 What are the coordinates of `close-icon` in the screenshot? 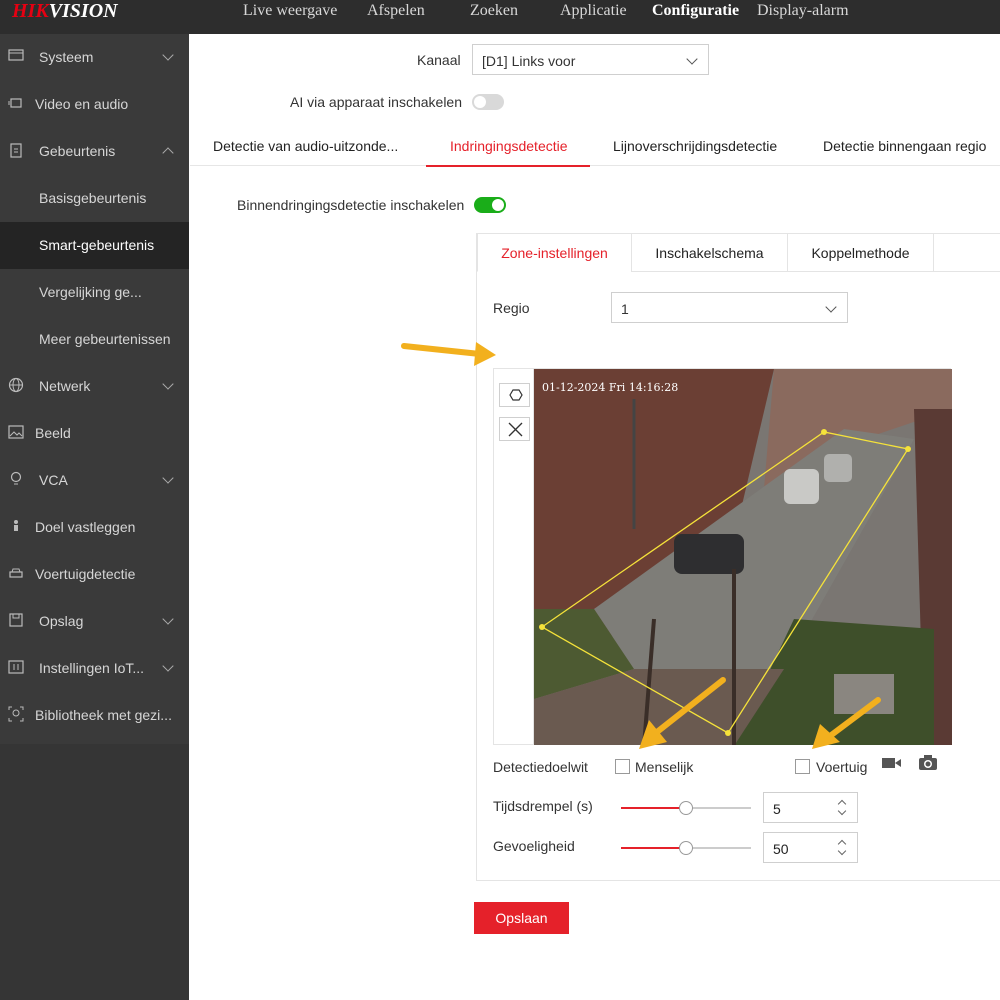 It's located at (515, 429).